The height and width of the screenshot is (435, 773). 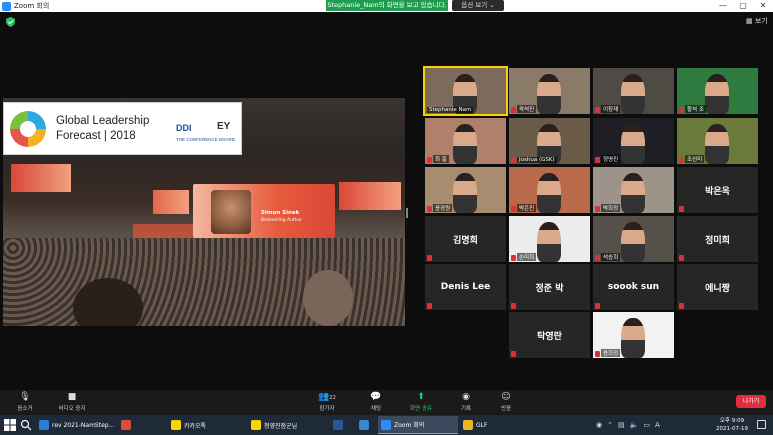 I want to click on app-icon, so click(x=44, y=425).